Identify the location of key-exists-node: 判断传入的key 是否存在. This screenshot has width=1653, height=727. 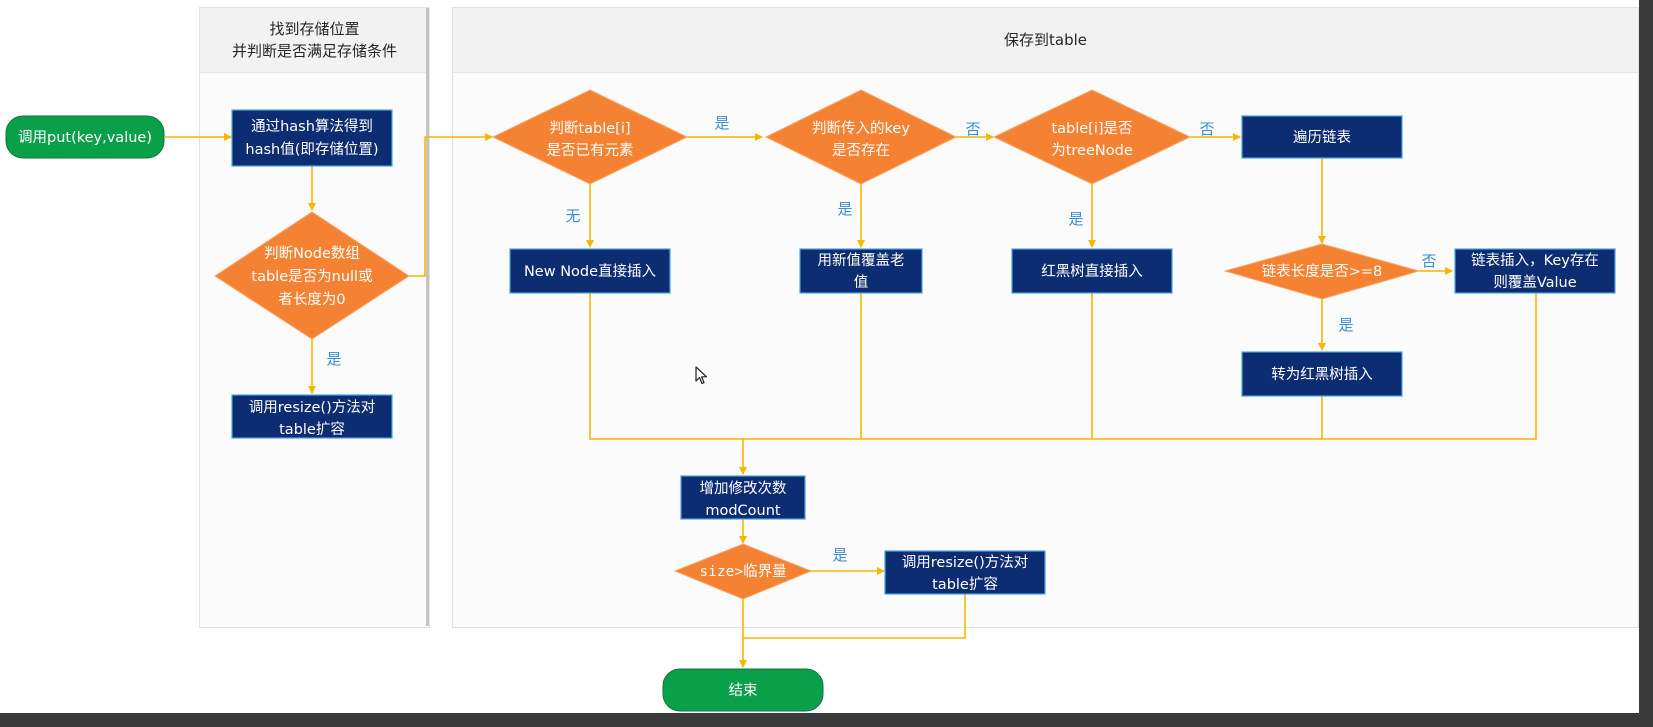
(861, 137).